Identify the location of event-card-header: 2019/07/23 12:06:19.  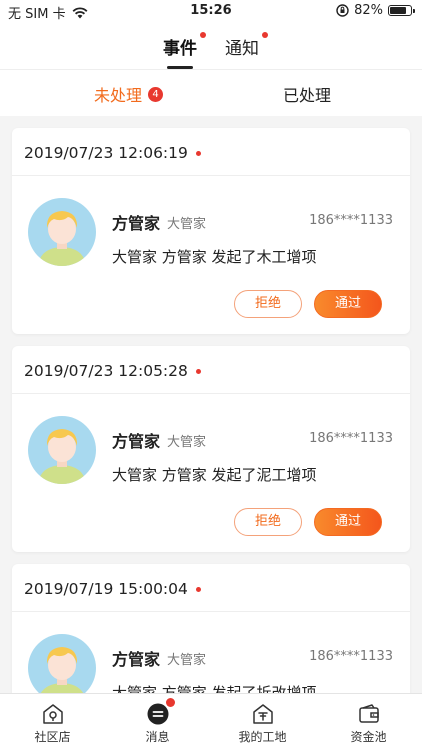
(211, 152).